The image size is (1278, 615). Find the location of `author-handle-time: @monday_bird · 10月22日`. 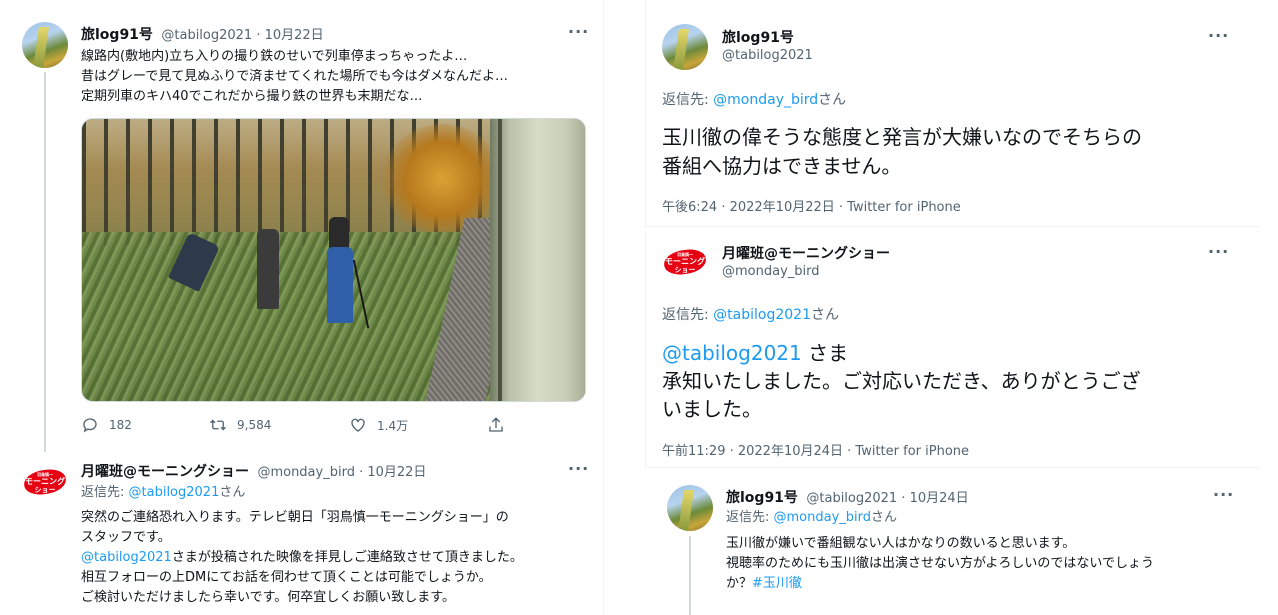

author-handle-time: @monday_bird · 10月22日 is located at coordinates (341, 472).